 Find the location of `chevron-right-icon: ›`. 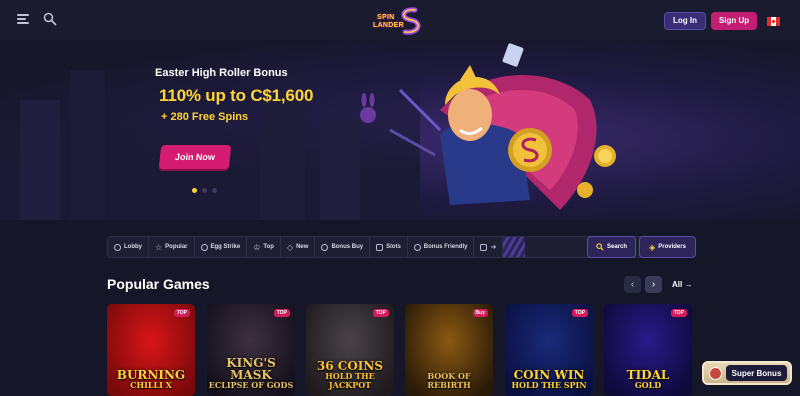

chevron-right-icon: › is located at coordinates (653, 284).